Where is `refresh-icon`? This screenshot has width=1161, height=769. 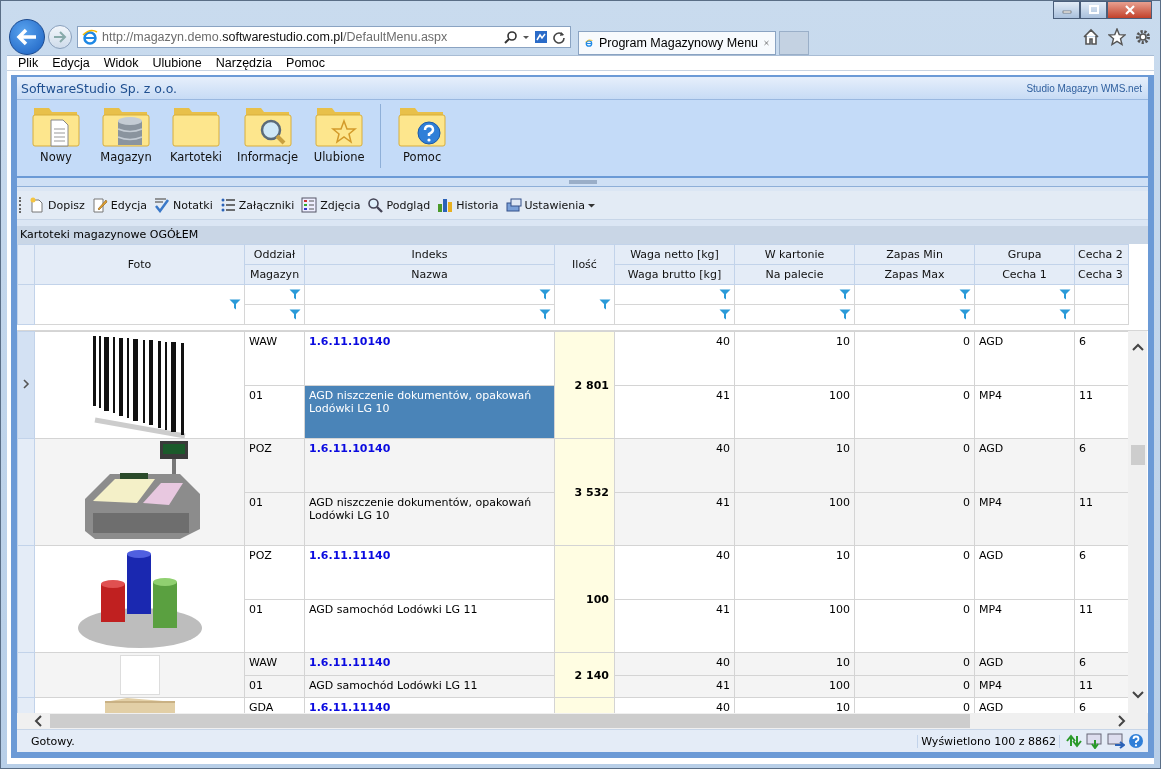
refresh-icon is located at coordinates (559, 37).